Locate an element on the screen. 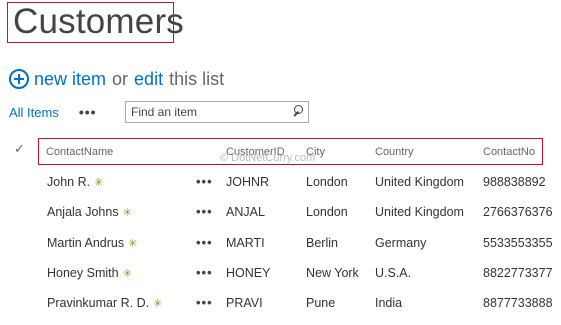 The image size is (561, 325). contact-name: Anjala Johns is located at coordinates (83, 212).